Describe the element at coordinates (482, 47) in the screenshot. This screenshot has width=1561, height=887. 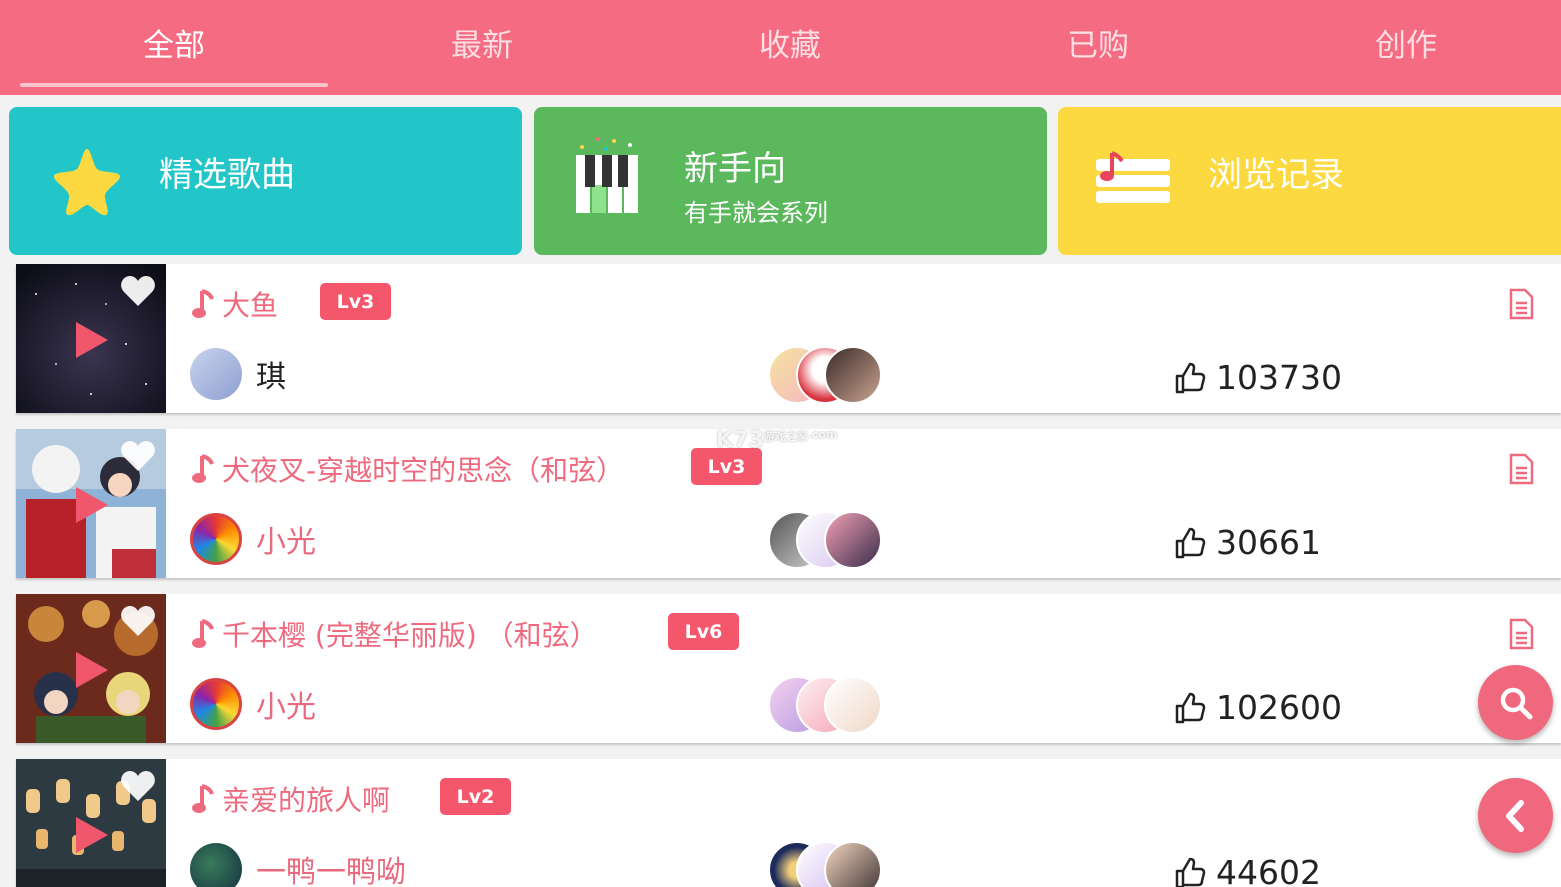
I see `tab-latest: 最新` at that location.